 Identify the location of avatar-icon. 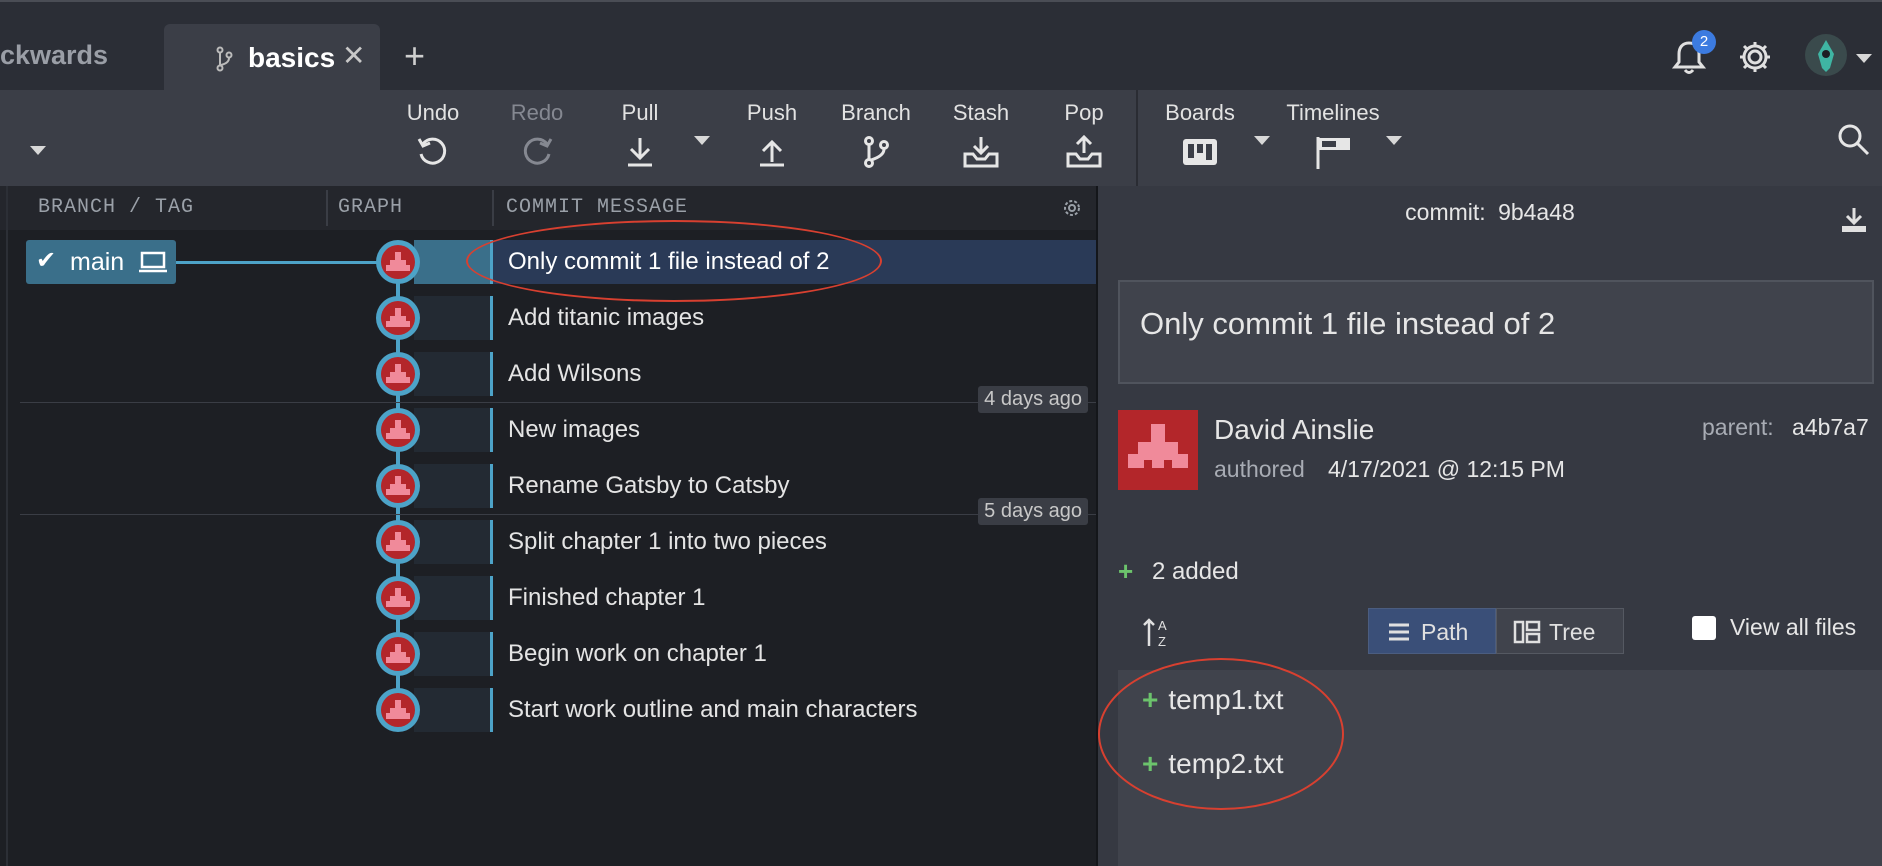
(1826, 55).